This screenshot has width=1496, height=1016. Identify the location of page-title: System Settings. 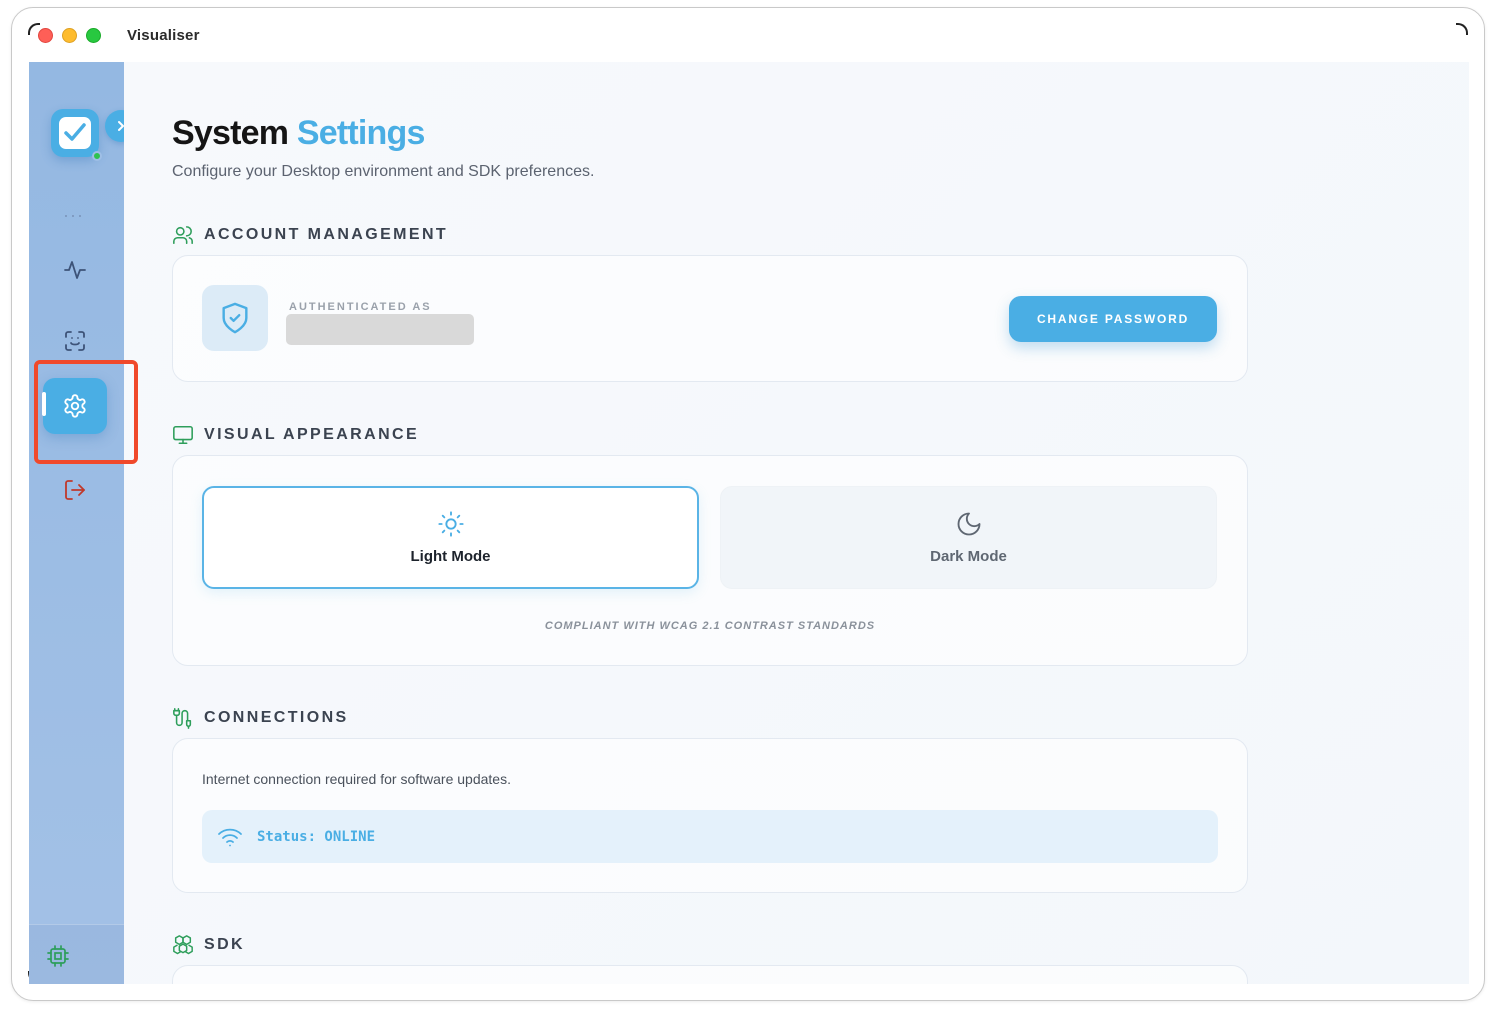
(298, 133).